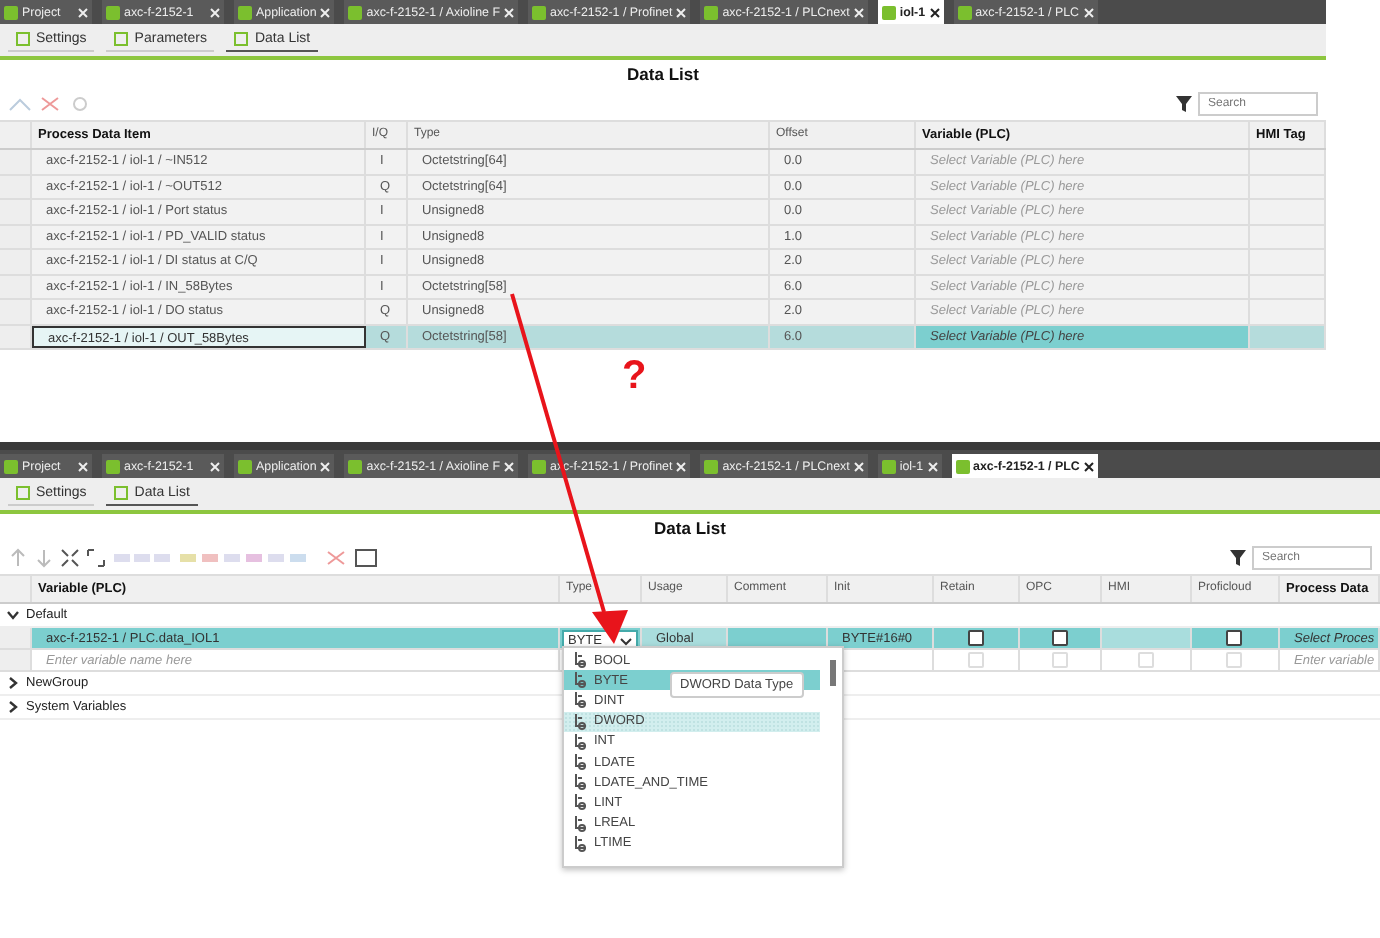 Image resolution: width=1380 pixels, height=938 pixels. I want to click on tool-icons-drawing, so click(142, 558).